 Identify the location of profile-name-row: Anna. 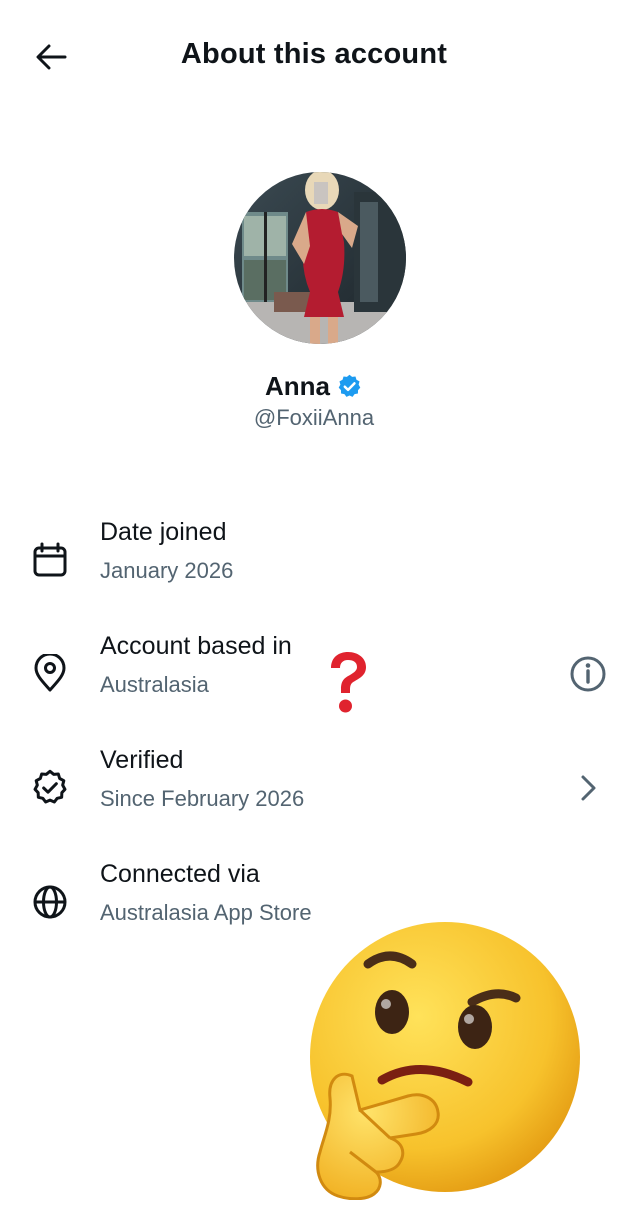
(314, 386).